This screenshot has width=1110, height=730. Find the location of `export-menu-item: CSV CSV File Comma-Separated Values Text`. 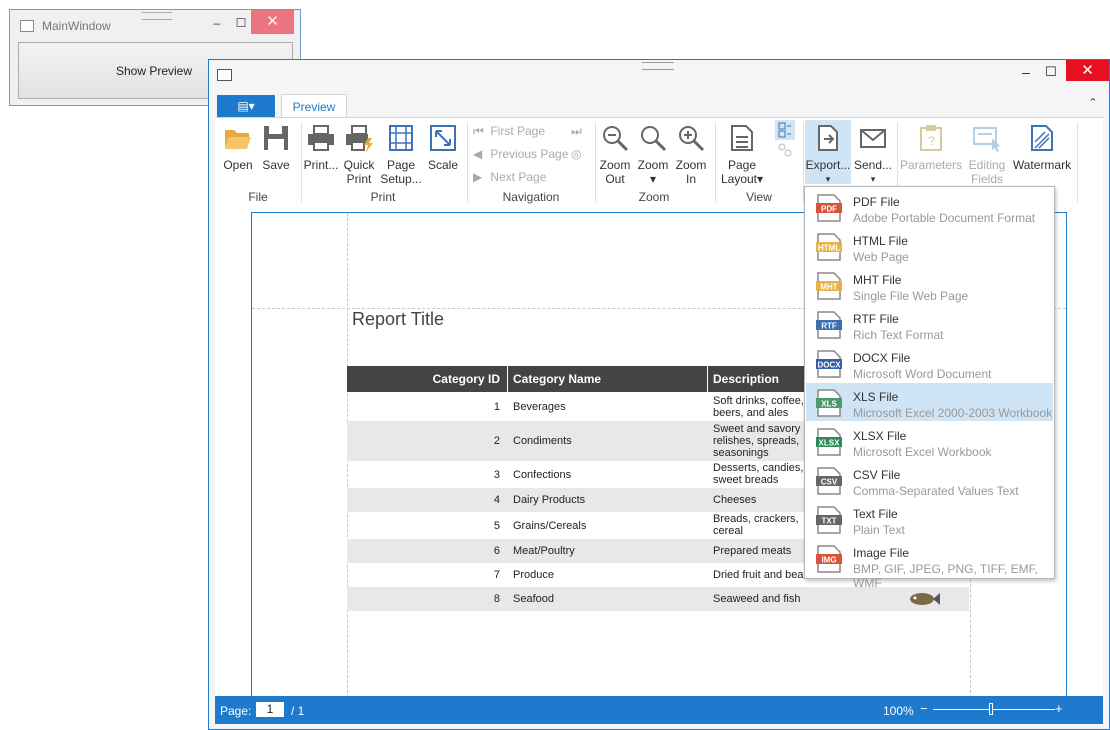

export-menu-item: CSV CSV File Comma-Separated Values Text is located at coordinates (929, 480).